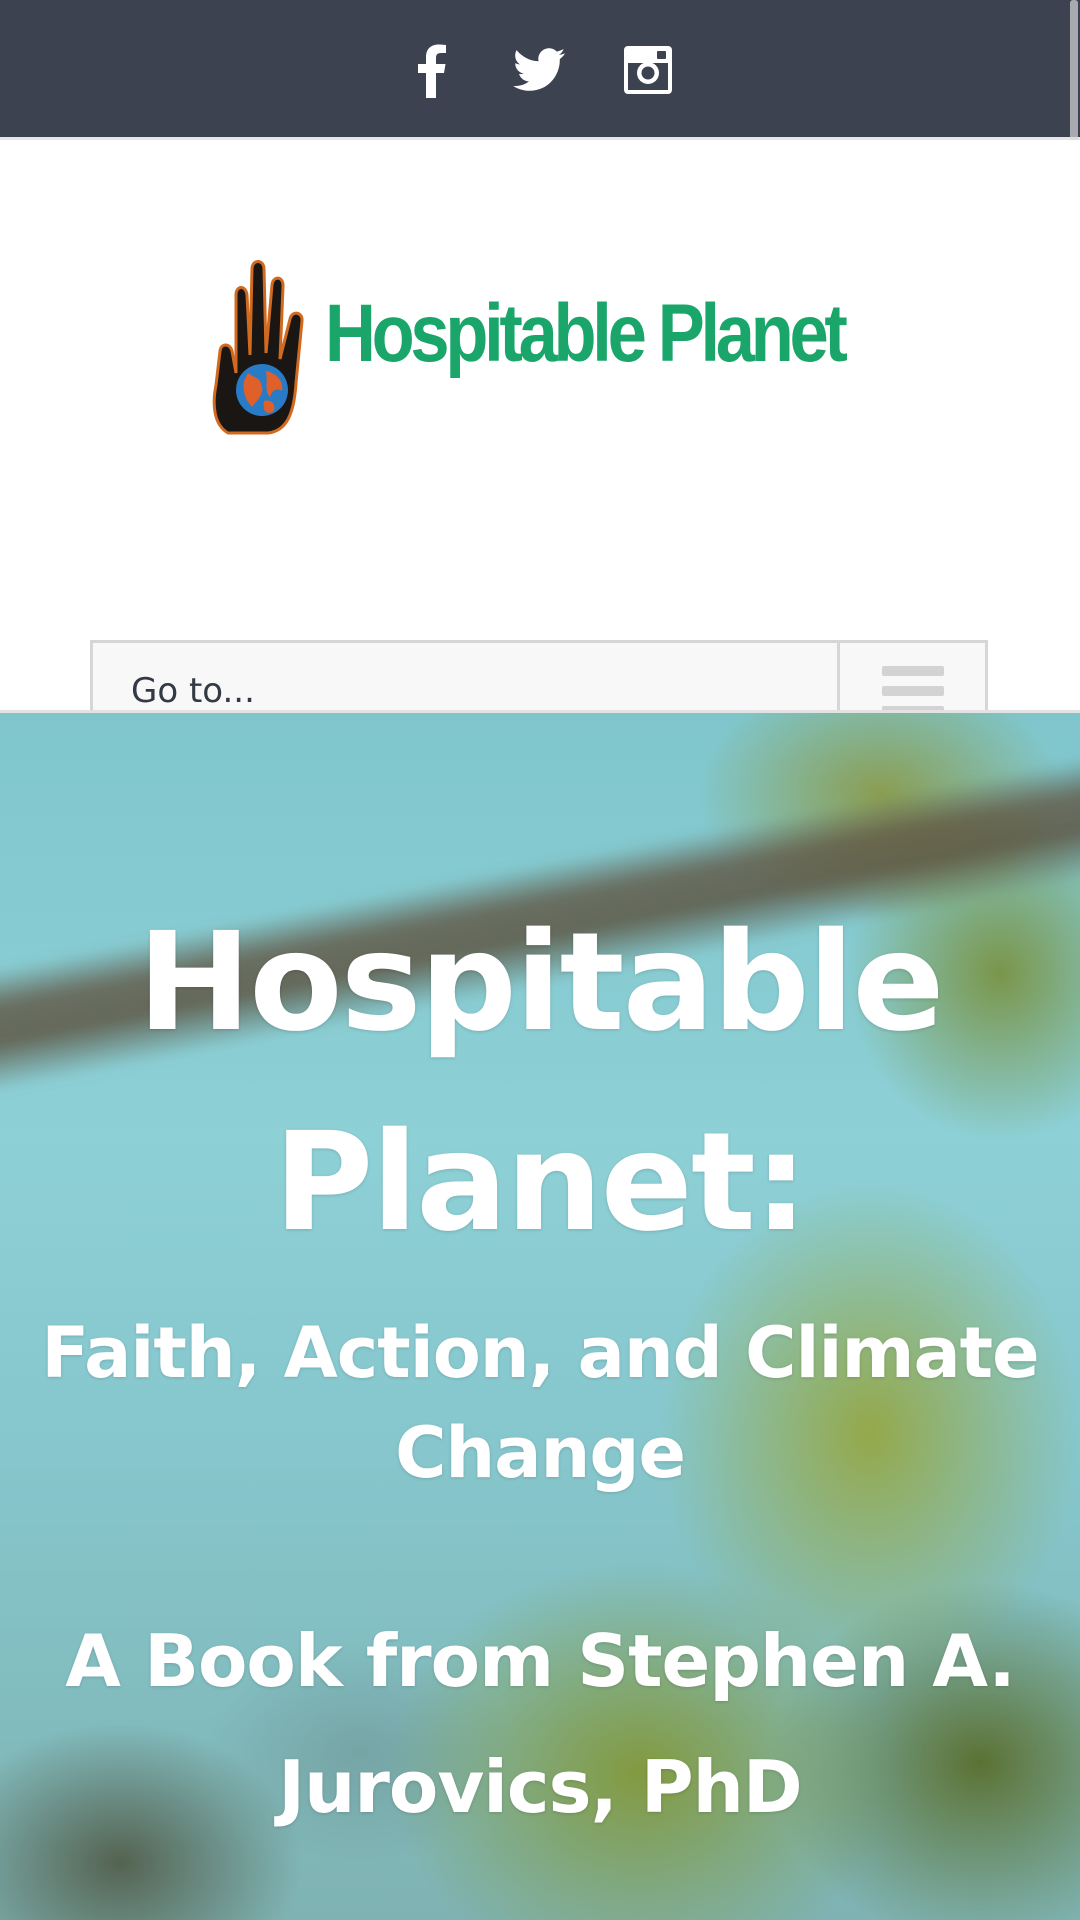 This screenshot has width=1080, height=1920. I want to click on hero-subtitle-line: Change, so click(540, 1453).